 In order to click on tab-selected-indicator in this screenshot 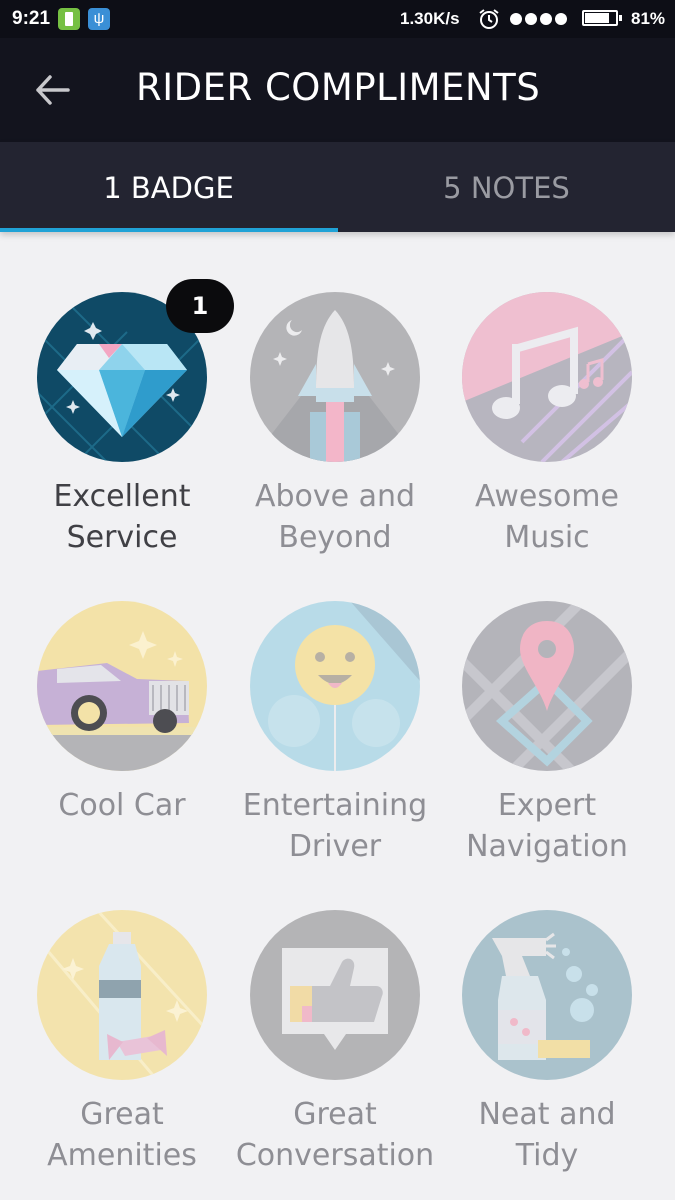, I will do `click(169, 230)`.